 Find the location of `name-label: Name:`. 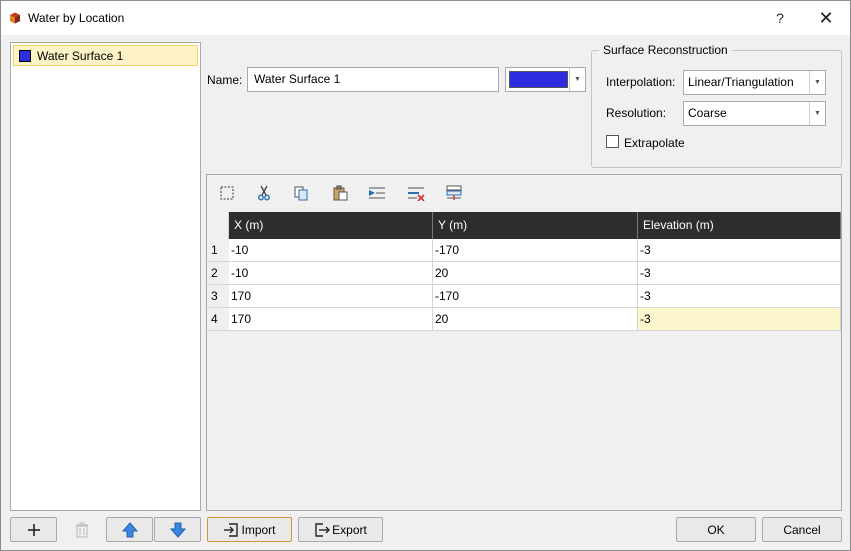

name-label: Name: is located at coordinates (225, 80).